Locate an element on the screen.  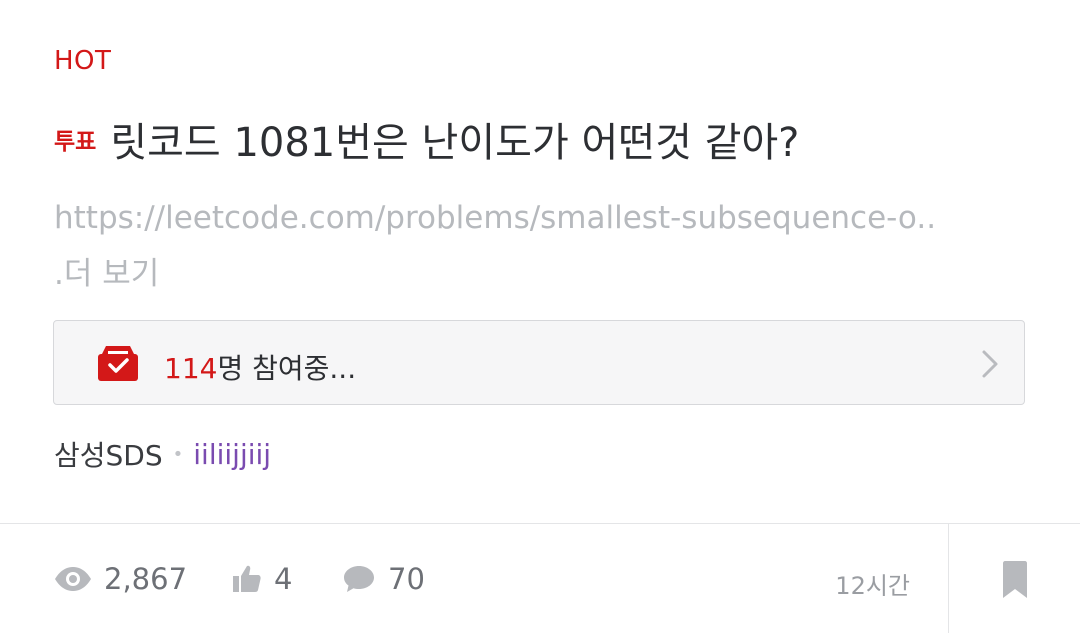
chevron-right-icon is located at coordinates (990, 364).